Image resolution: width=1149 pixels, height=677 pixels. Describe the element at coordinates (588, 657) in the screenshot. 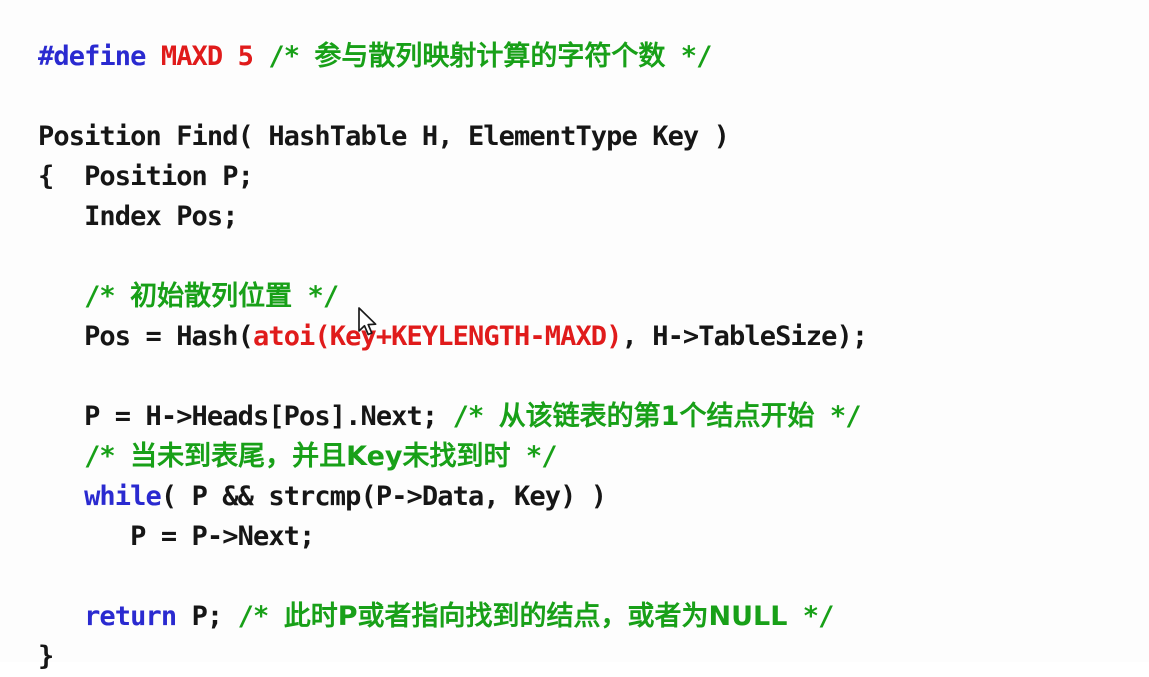

I see `line-close-brace: }` at that location.